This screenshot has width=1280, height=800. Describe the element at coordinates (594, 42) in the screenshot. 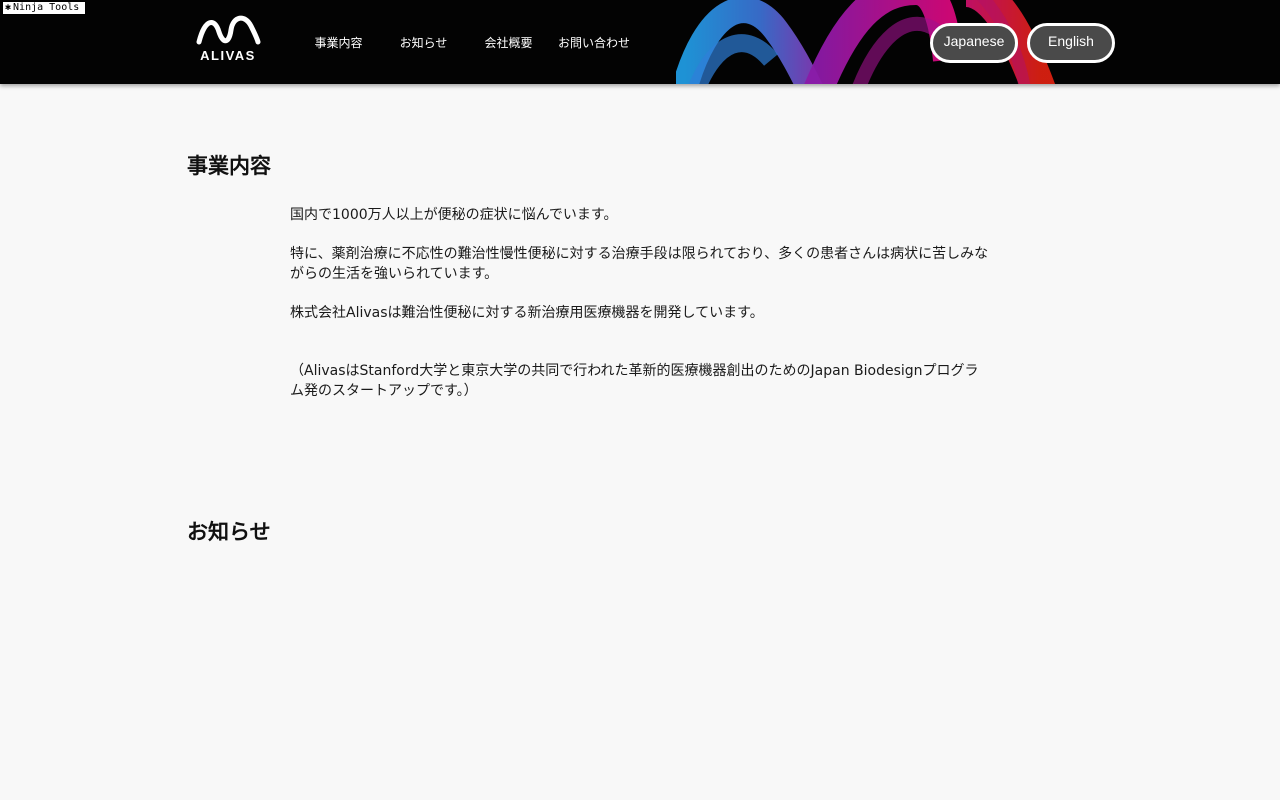

I see `nav-item-contact: お問い合わせ` at that location.